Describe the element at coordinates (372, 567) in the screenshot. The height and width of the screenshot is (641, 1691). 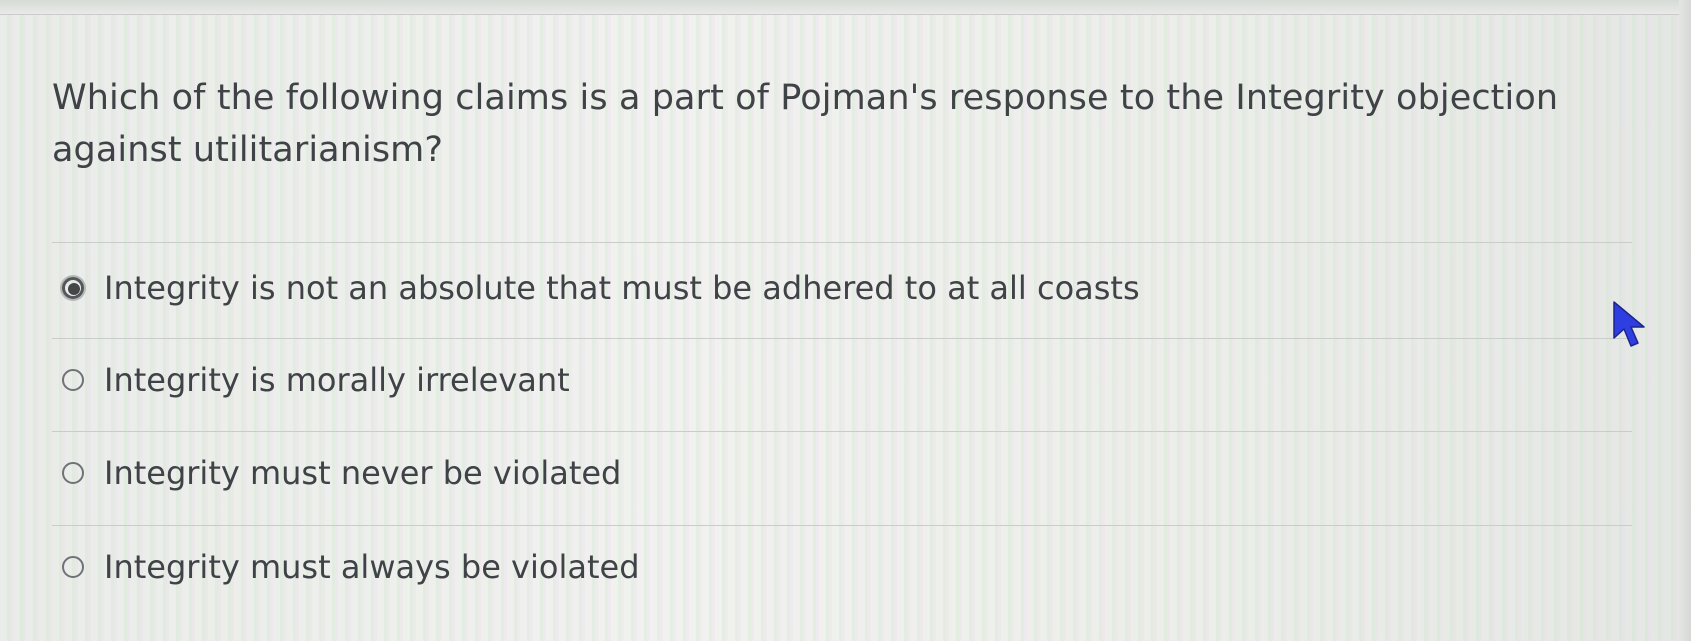
I see `answer-option-label: Integrity must always be violated` at that location.